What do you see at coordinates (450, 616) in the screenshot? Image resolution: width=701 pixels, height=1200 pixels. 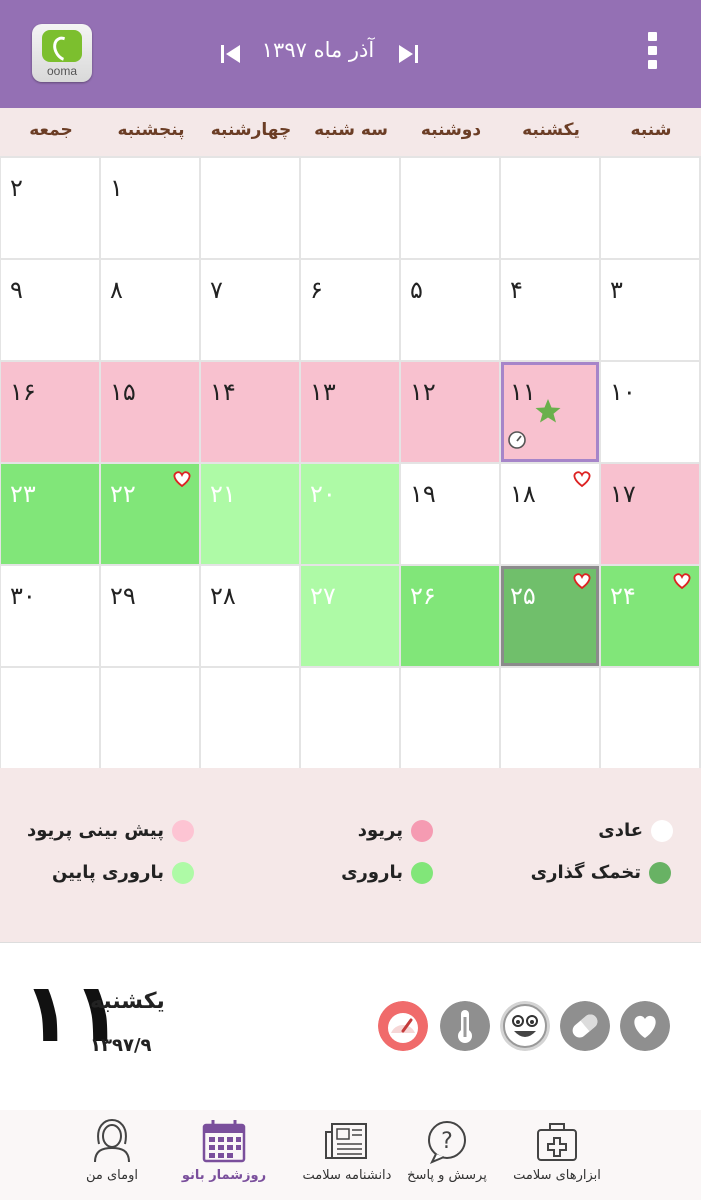 I see `calendar-day-cell: ۲۶` at bounding box center [450, 616].